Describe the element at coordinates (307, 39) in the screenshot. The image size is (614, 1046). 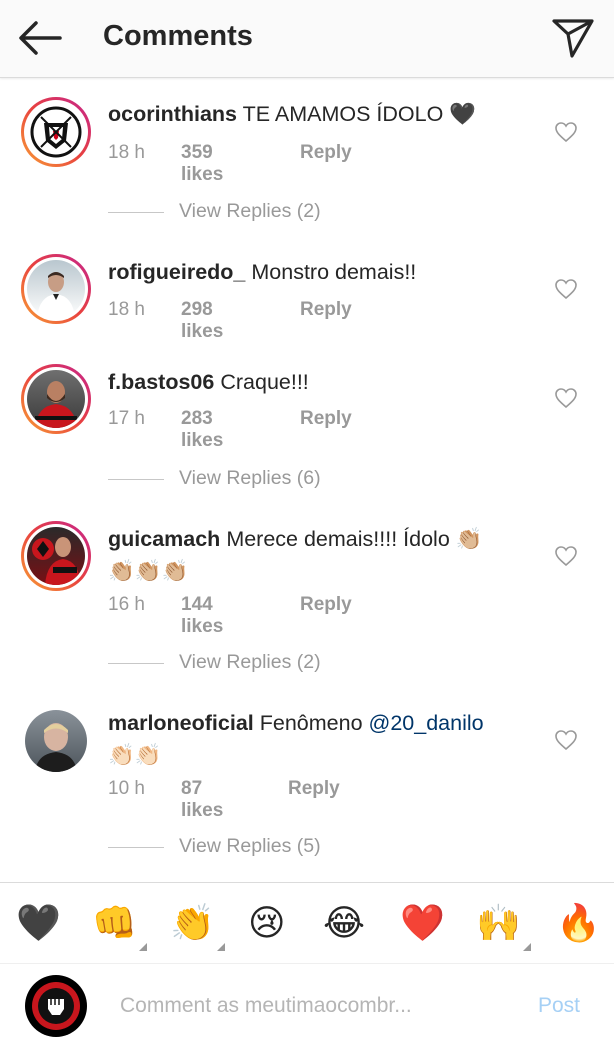
I see `top-bar: Comments` at that location.